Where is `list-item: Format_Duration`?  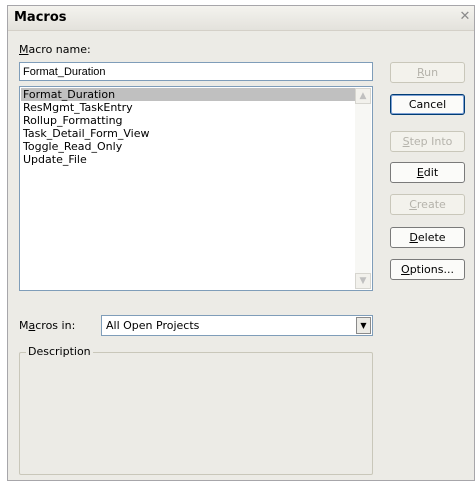 list-item: Format_Duration is located at coordinates (188, 94).